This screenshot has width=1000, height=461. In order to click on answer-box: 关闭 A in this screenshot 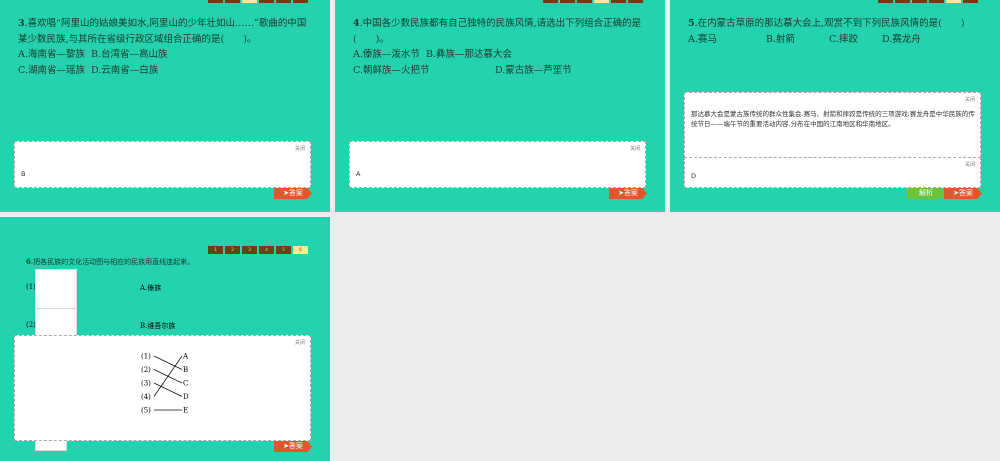, I will do `click(497, 164)`.